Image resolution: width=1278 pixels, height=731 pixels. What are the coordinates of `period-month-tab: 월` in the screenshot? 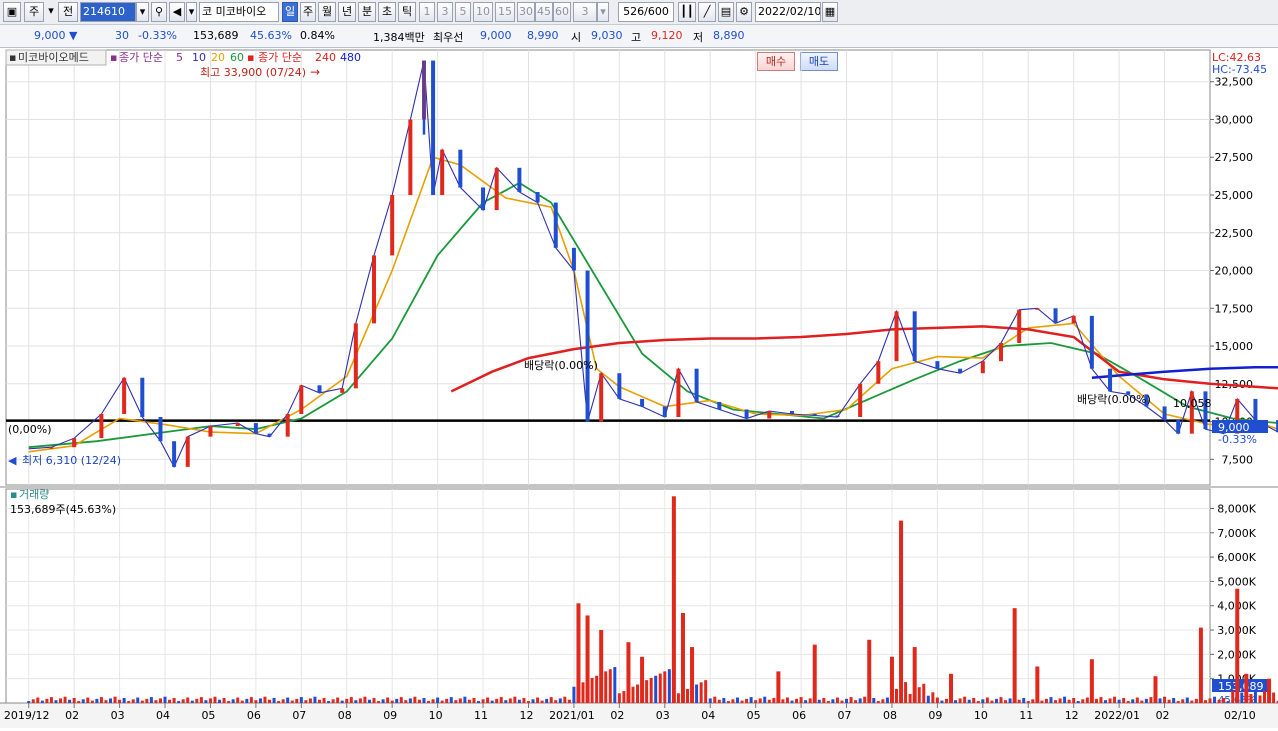 It's located at (327, 12).